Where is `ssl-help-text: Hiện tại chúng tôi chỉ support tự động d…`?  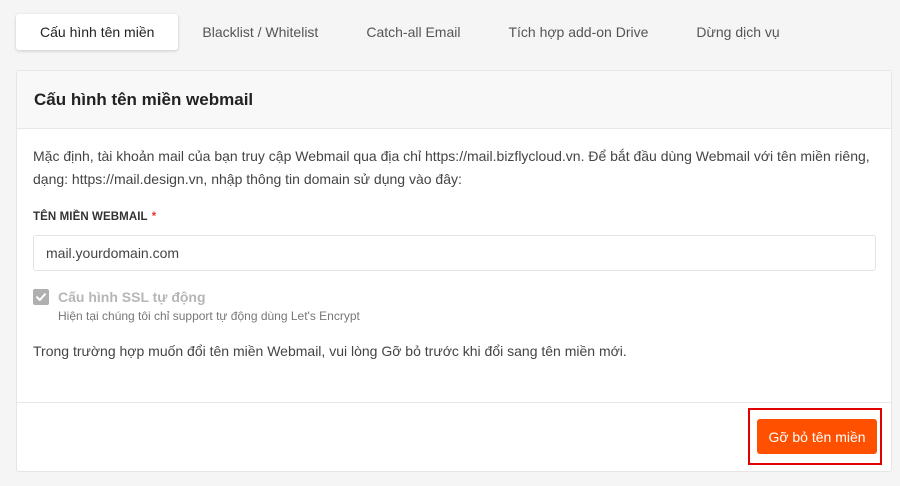
ssl-help-text: Hiện tại chúng tôi chỉ support tự động d… is located at coordinates (209, 316).